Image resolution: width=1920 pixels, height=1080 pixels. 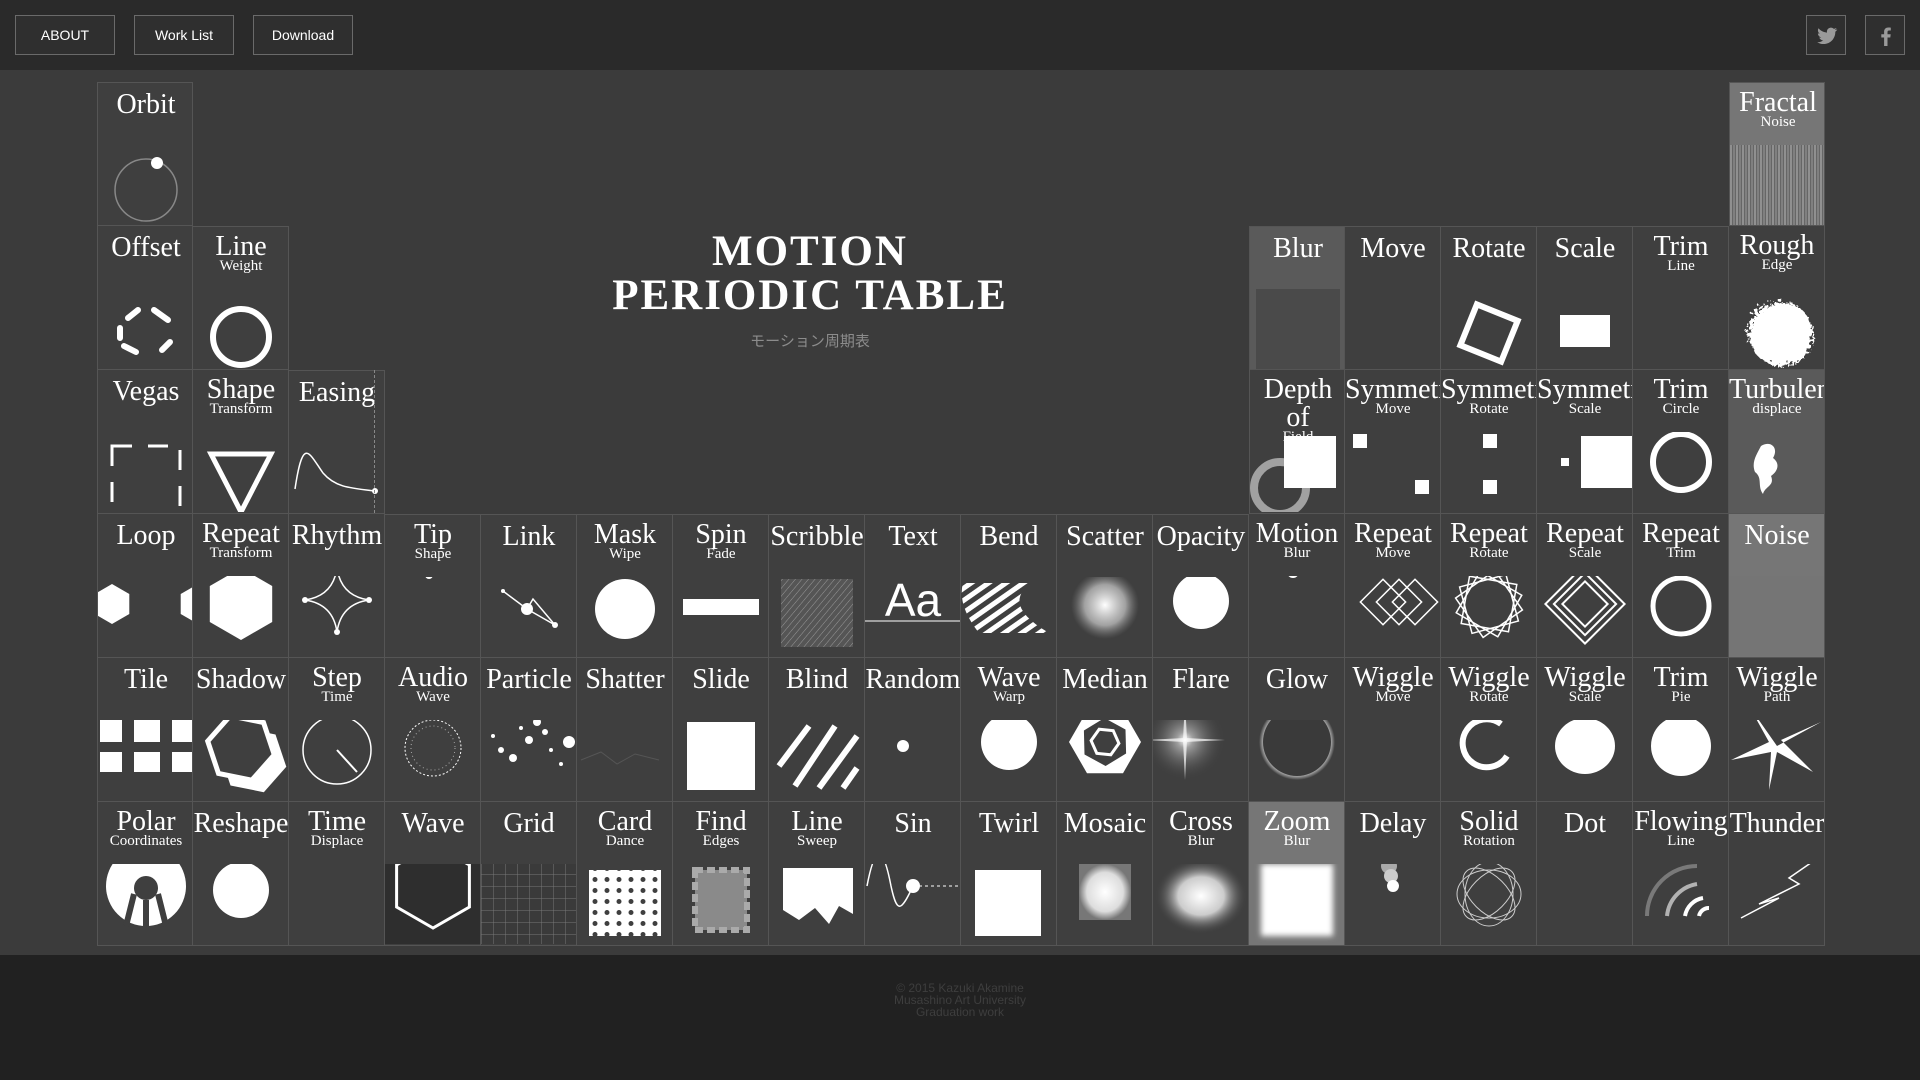 What do you see at coordinates (624, 680) in the screenshot?
I see `element-label: Shatter` at bounding box center [624, 680].